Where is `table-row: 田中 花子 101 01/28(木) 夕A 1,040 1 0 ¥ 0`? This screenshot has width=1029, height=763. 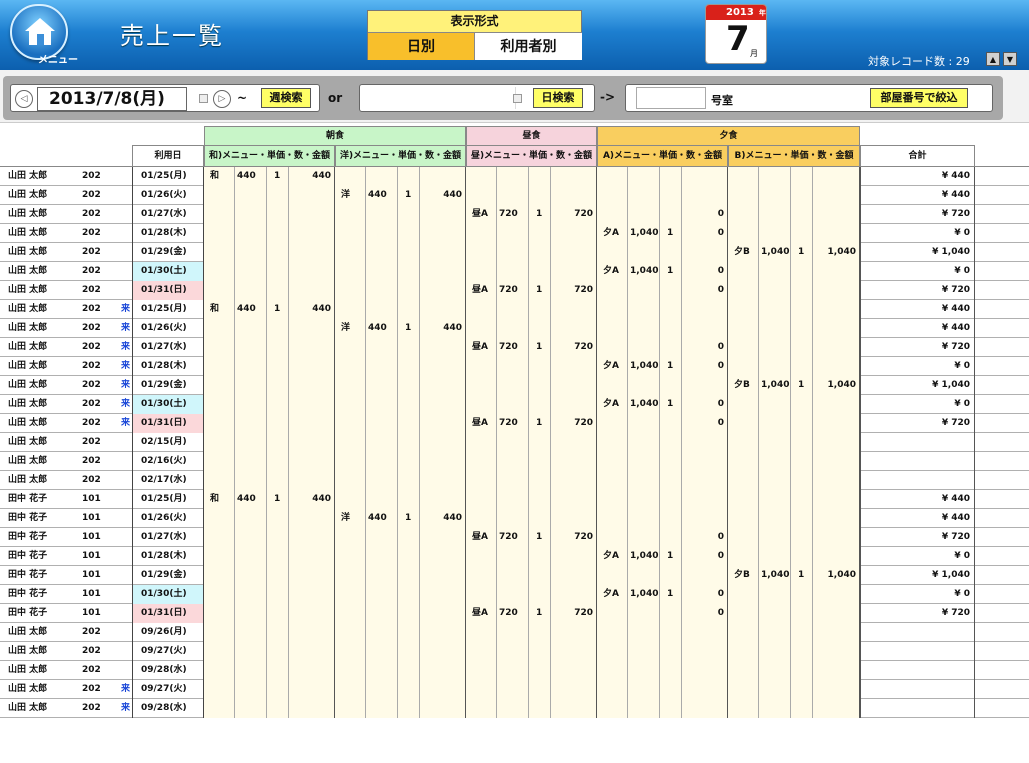
table-row: 田中 花子 101 01/28(木) 夕A 1,040 1 0 ¥ 0 is located at coordinates (514, 556).